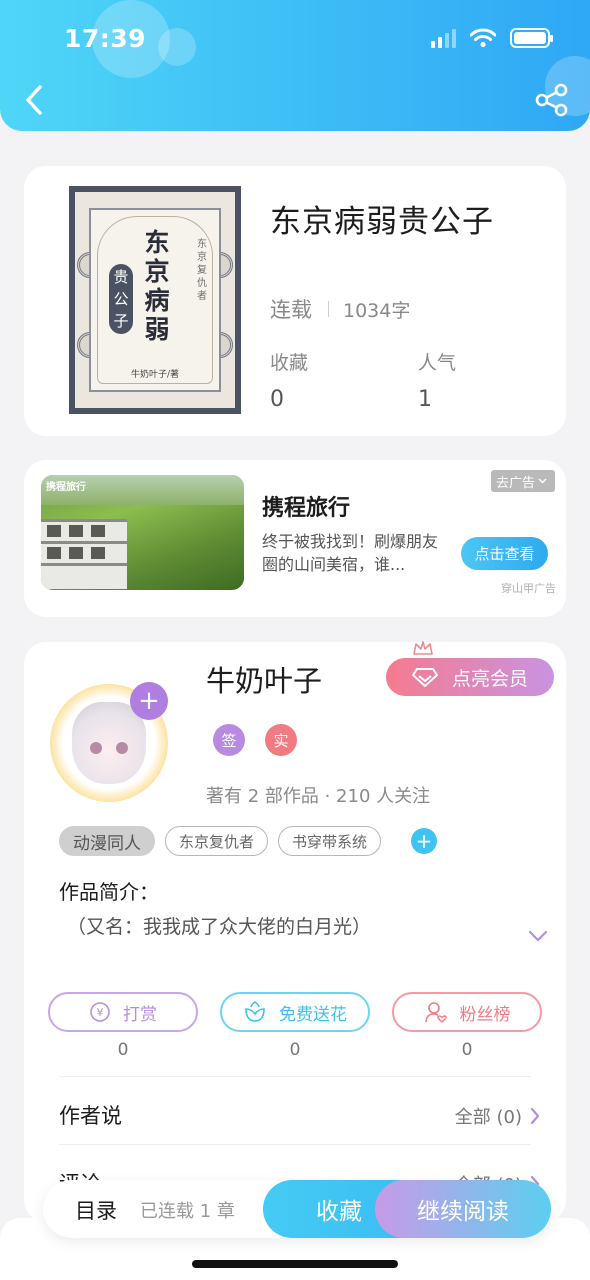 The image size is (590, 1280). Describe the element at coordinates (424, 841) in the screenshot. I see `add-tag-button: +` at that location.